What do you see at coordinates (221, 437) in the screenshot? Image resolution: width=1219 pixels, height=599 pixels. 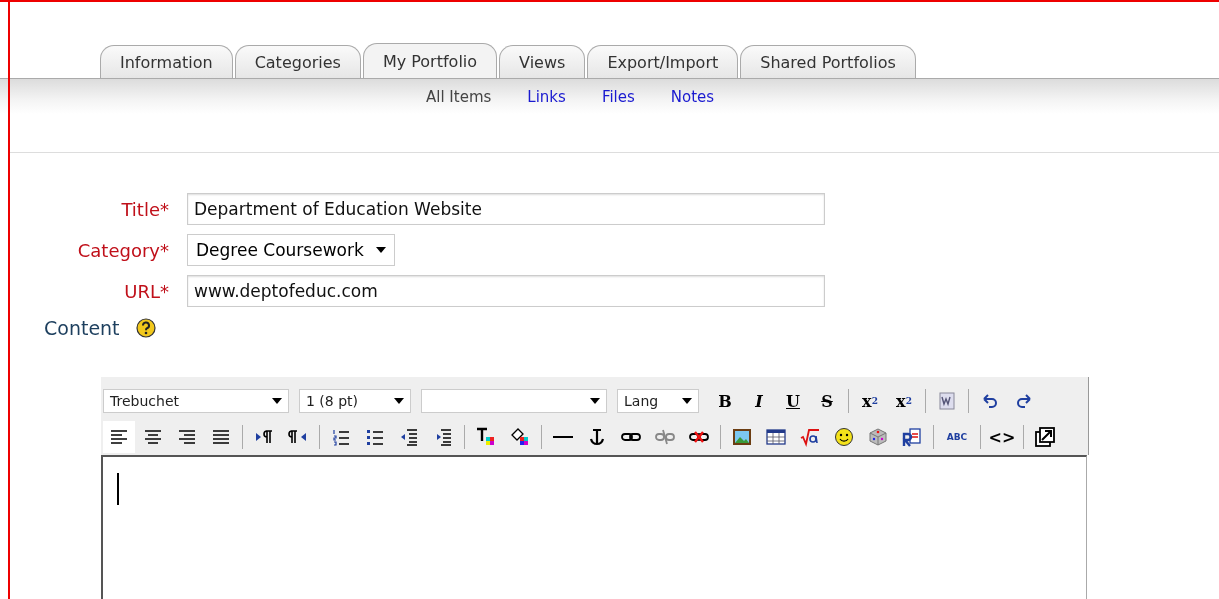 I see `justify-icon` at bounding box center [221, 437].